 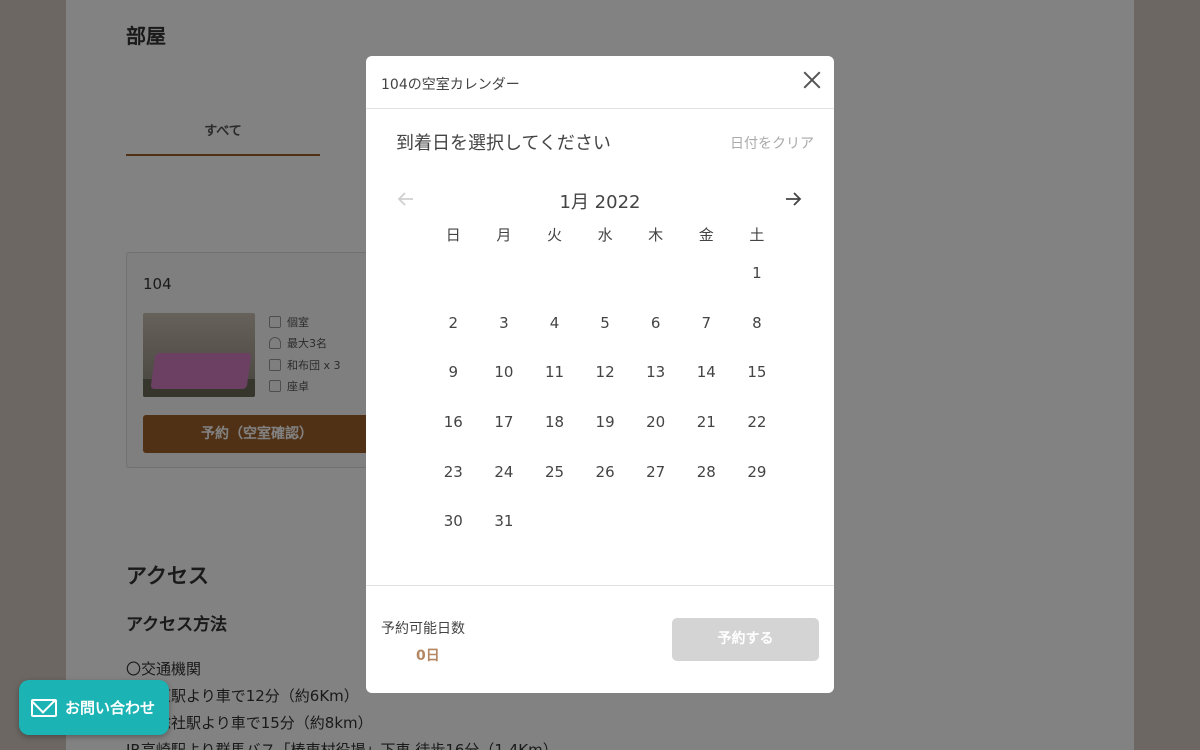 I want to click on calendar-day: 15, so click(x=757, y=373).